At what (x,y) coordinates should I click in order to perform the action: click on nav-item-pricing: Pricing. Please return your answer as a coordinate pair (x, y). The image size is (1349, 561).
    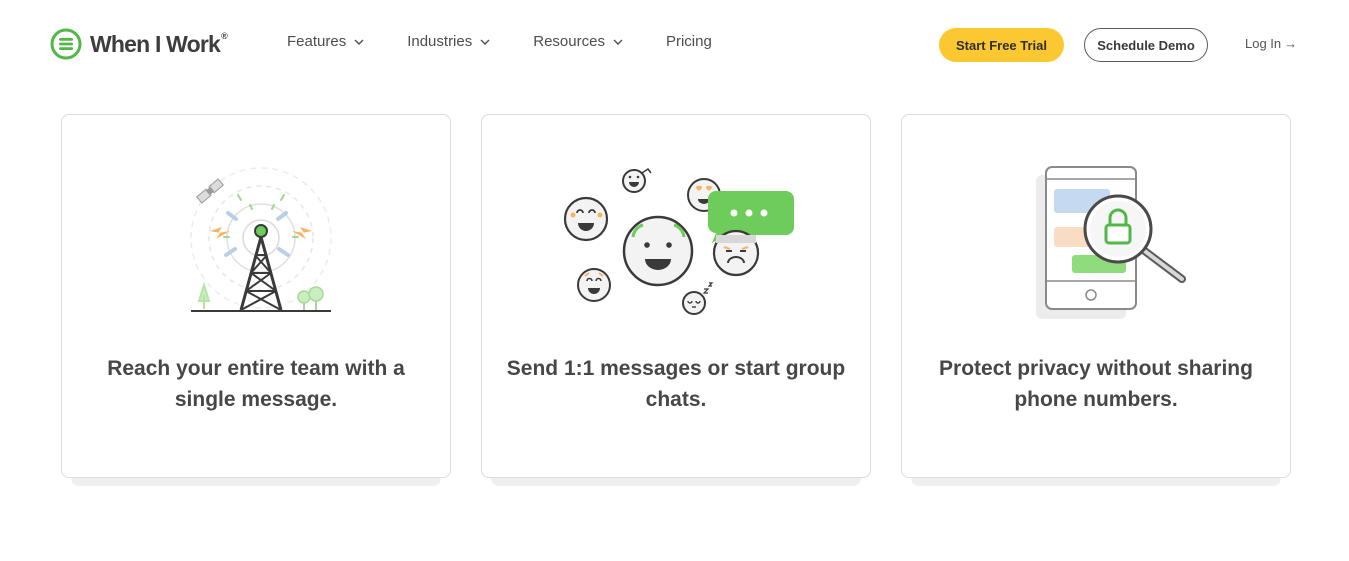
    Looking at the image, I should click on (689, 41).